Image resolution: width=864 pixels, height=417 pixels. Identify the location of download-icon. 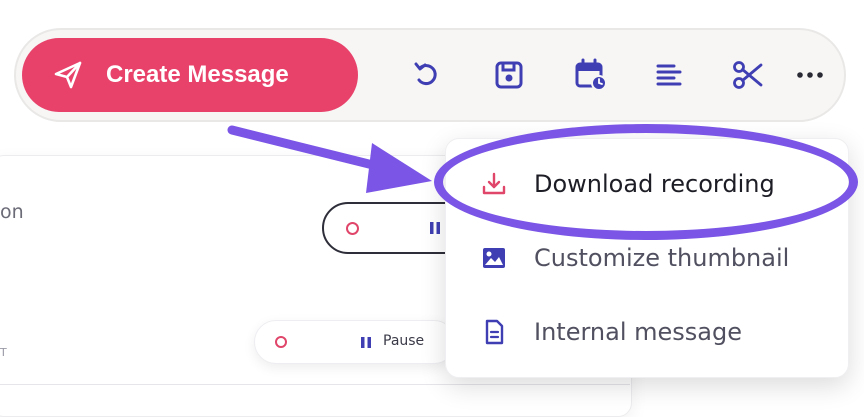
(494, 184).